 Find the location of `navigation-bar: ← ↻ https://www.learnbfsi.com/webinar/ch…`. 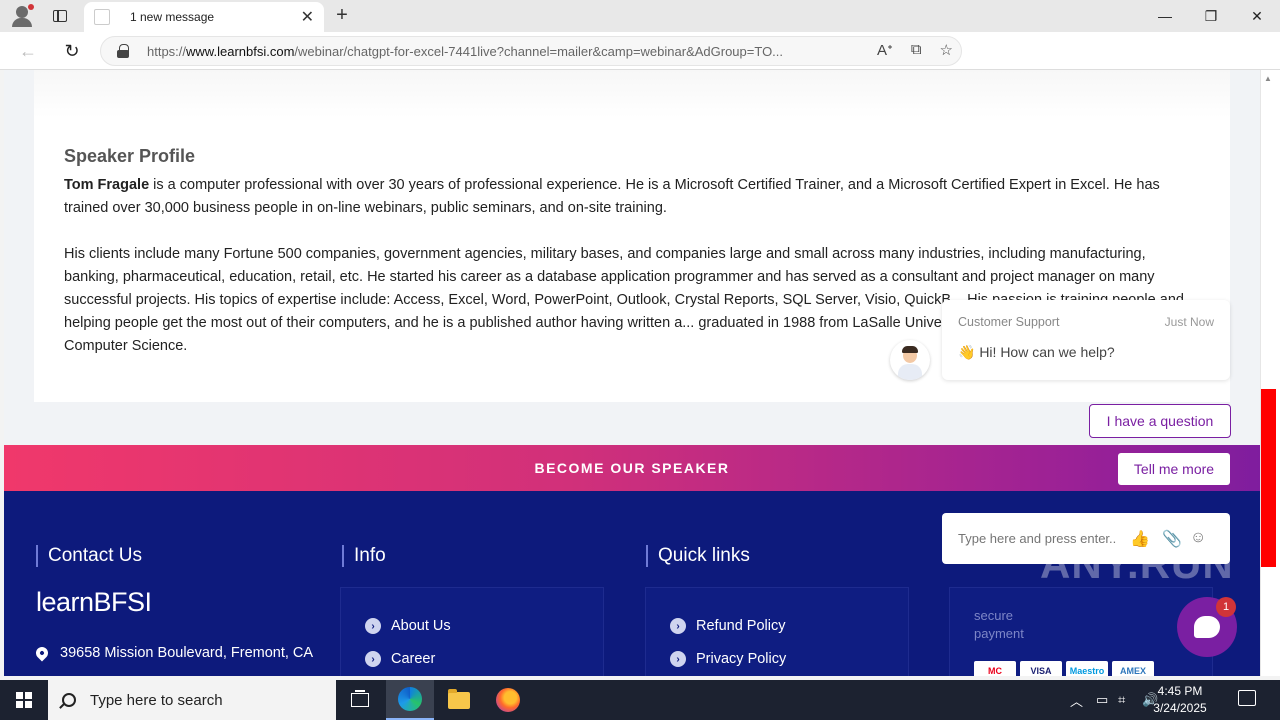

navigation-bar: ← ↻ https://www.learnbfsi.com/webinar/ch… is located at coordinates (640, 62).